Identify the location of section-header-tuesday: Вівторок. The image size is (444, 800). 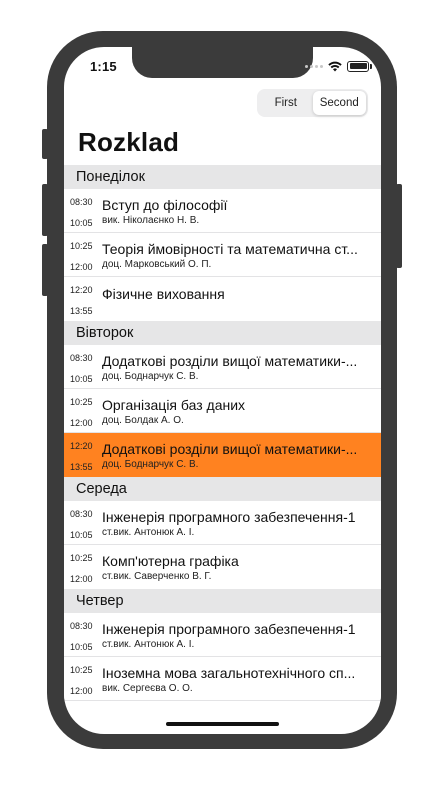
(222, 333).